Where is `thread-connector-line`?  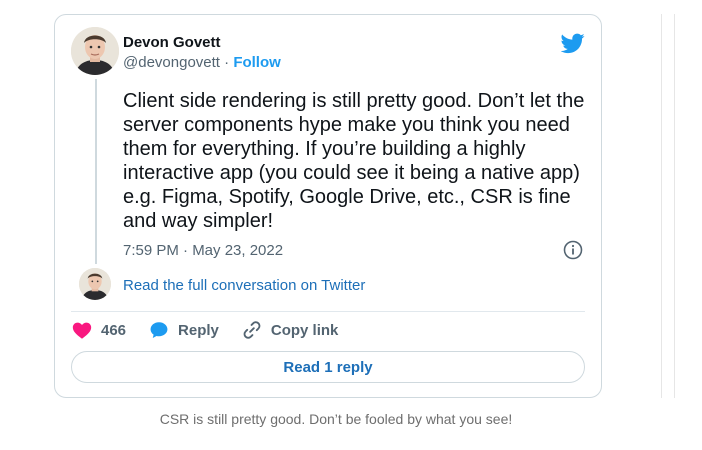 thread-connector-line is located at coordinates (96, 171).